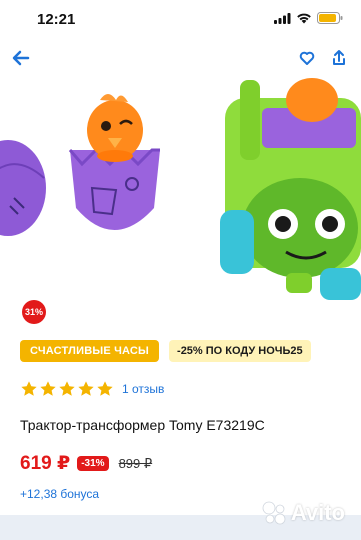 Image resolution: width=361 pixels, height=540 pixels. I want to click on happy-hours-badge: СЧАСТЛИВЫЕ ЧАСЫ, so click(90, 351).